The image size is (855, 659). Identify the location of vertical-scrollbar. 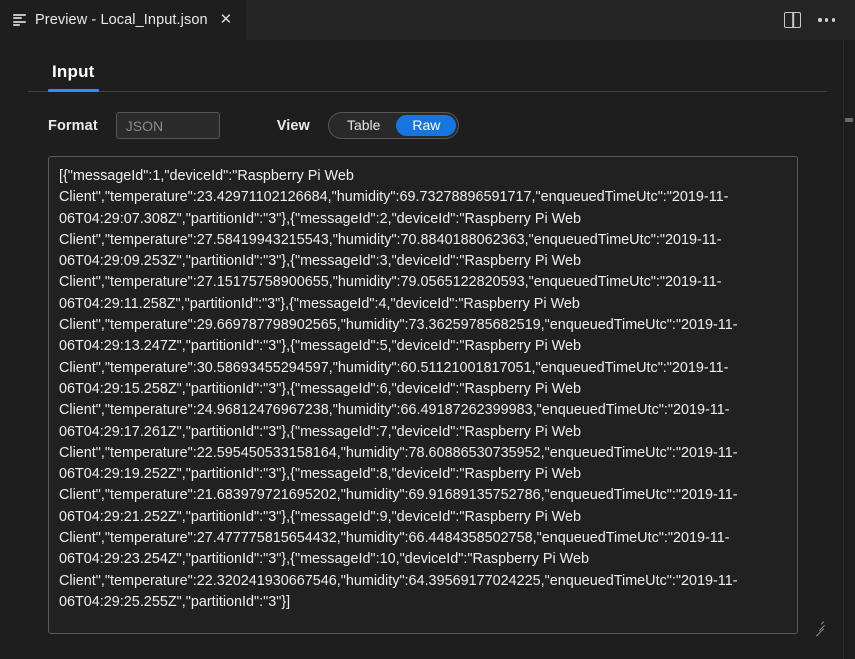
(849, 349).